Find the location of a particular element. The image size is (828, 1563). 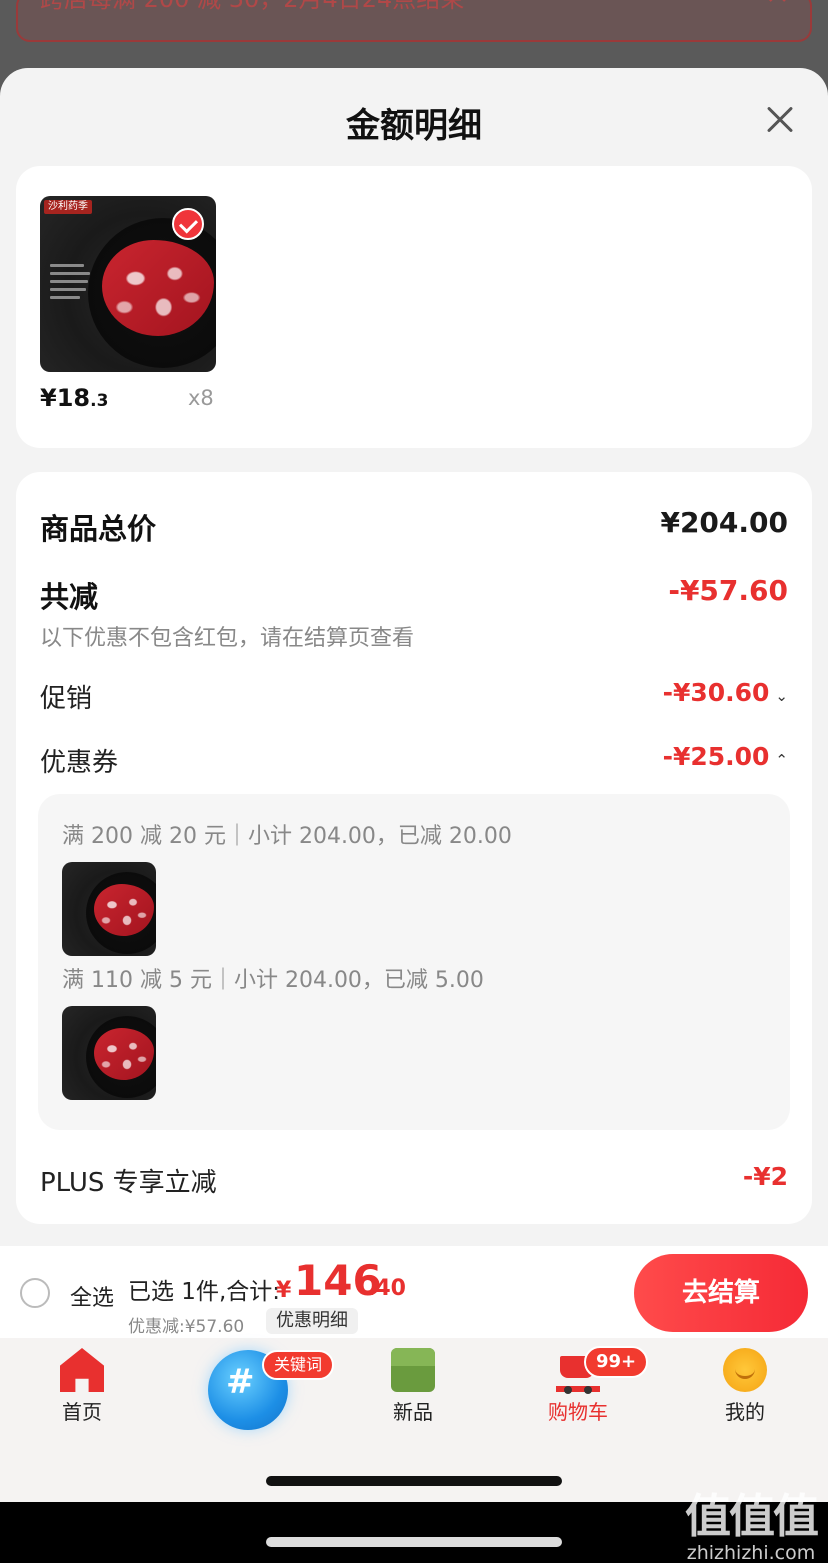

chevron-down-icon: ⌄ is located at coordinates (781, 696).